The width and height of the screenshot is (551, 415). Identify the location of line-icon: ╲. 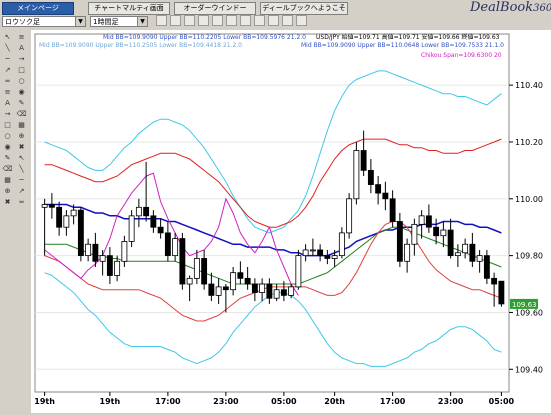
(7, 48).